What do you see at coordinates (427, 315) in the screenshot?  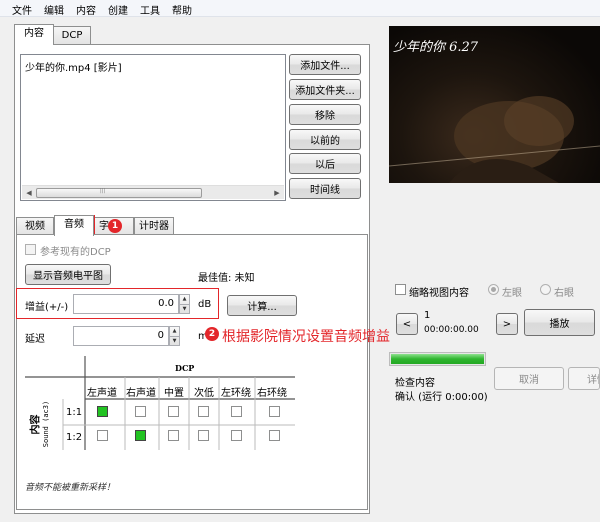 I see `frame-number: 1` at bounding box center [427, 315].